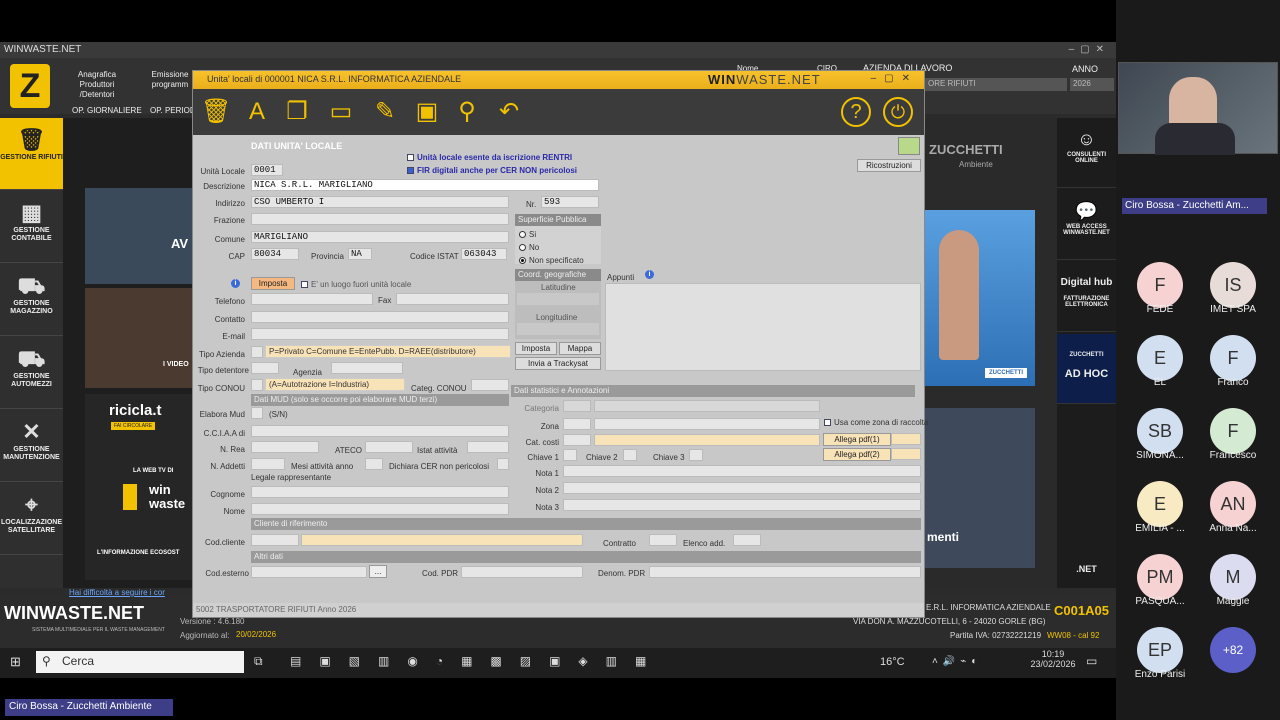  Describe the element at coordinates (577, 424) in the screenshot. I see `zona-code` at that location.